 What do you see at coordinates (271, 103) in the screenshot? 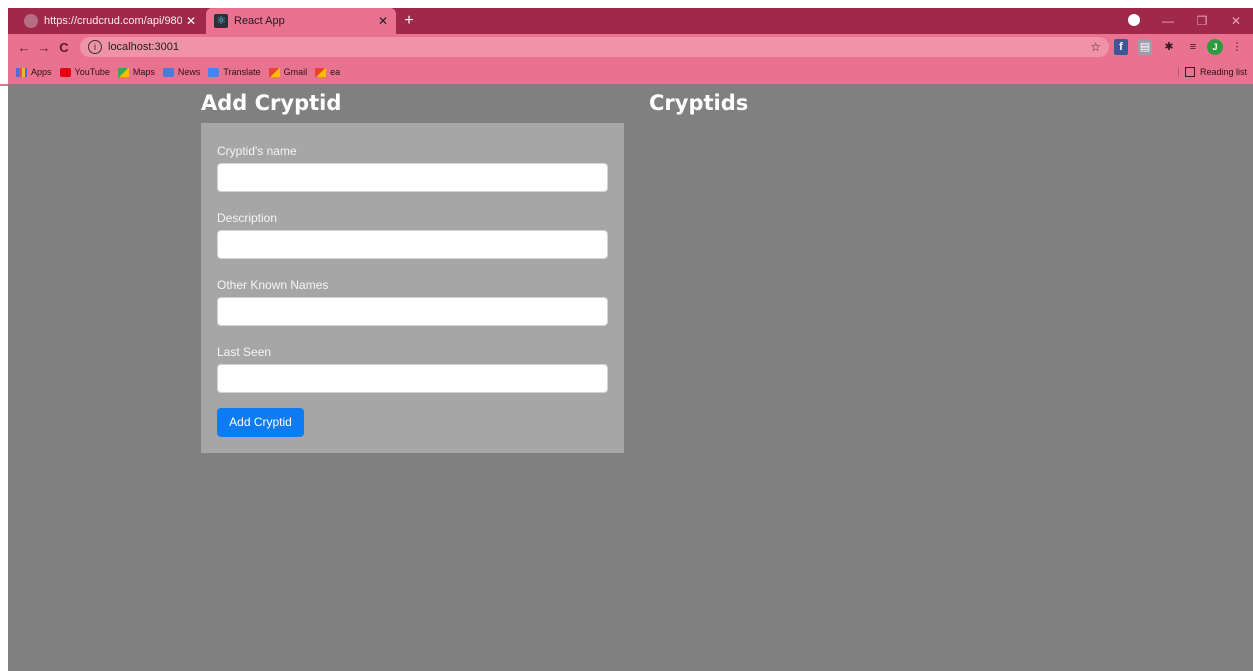
I see `add-cryptid-heading: Add Cryptid` at bounding box center [271, 103].